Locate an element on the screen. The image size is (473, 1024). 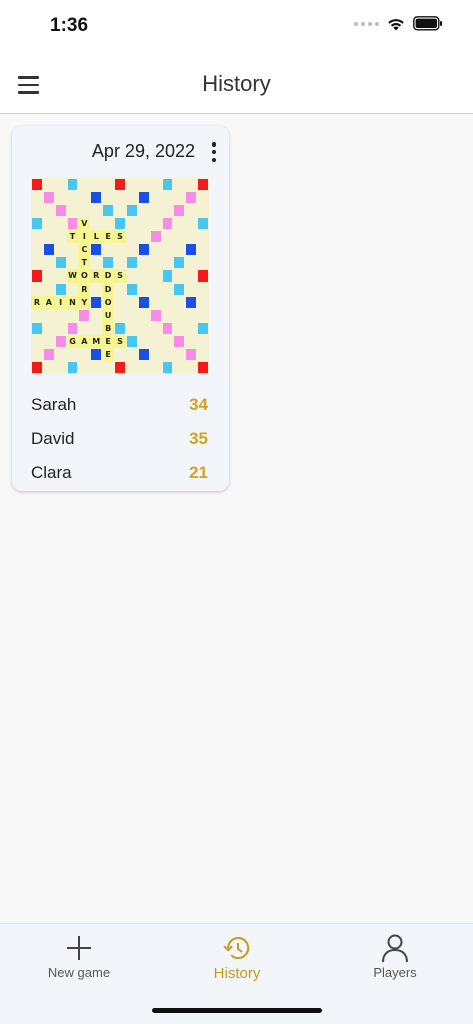
nav-players: Players is located at coordinates (394, 952).